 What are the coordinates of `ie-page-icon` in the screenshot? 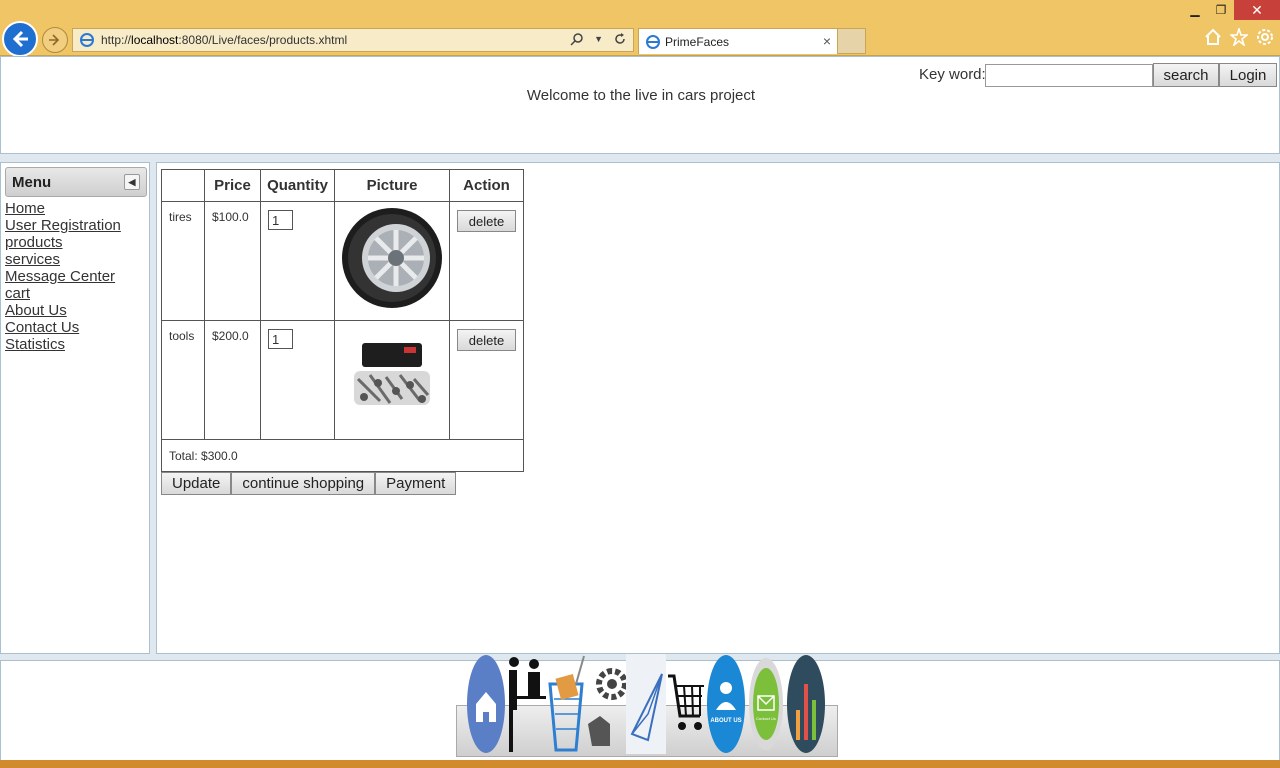 It's located at (87, 40).